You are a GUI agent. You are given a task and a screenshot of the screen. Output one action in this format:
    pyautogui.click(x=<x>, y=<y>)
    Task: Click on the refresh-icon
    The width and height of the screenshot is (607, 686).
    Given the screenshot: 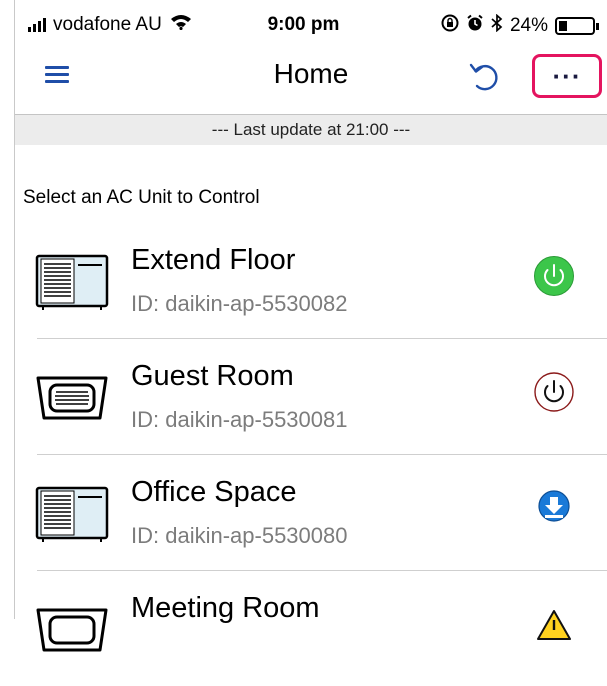 What is the action you would take?
    pyautogui.click(x=485, y=76)
    